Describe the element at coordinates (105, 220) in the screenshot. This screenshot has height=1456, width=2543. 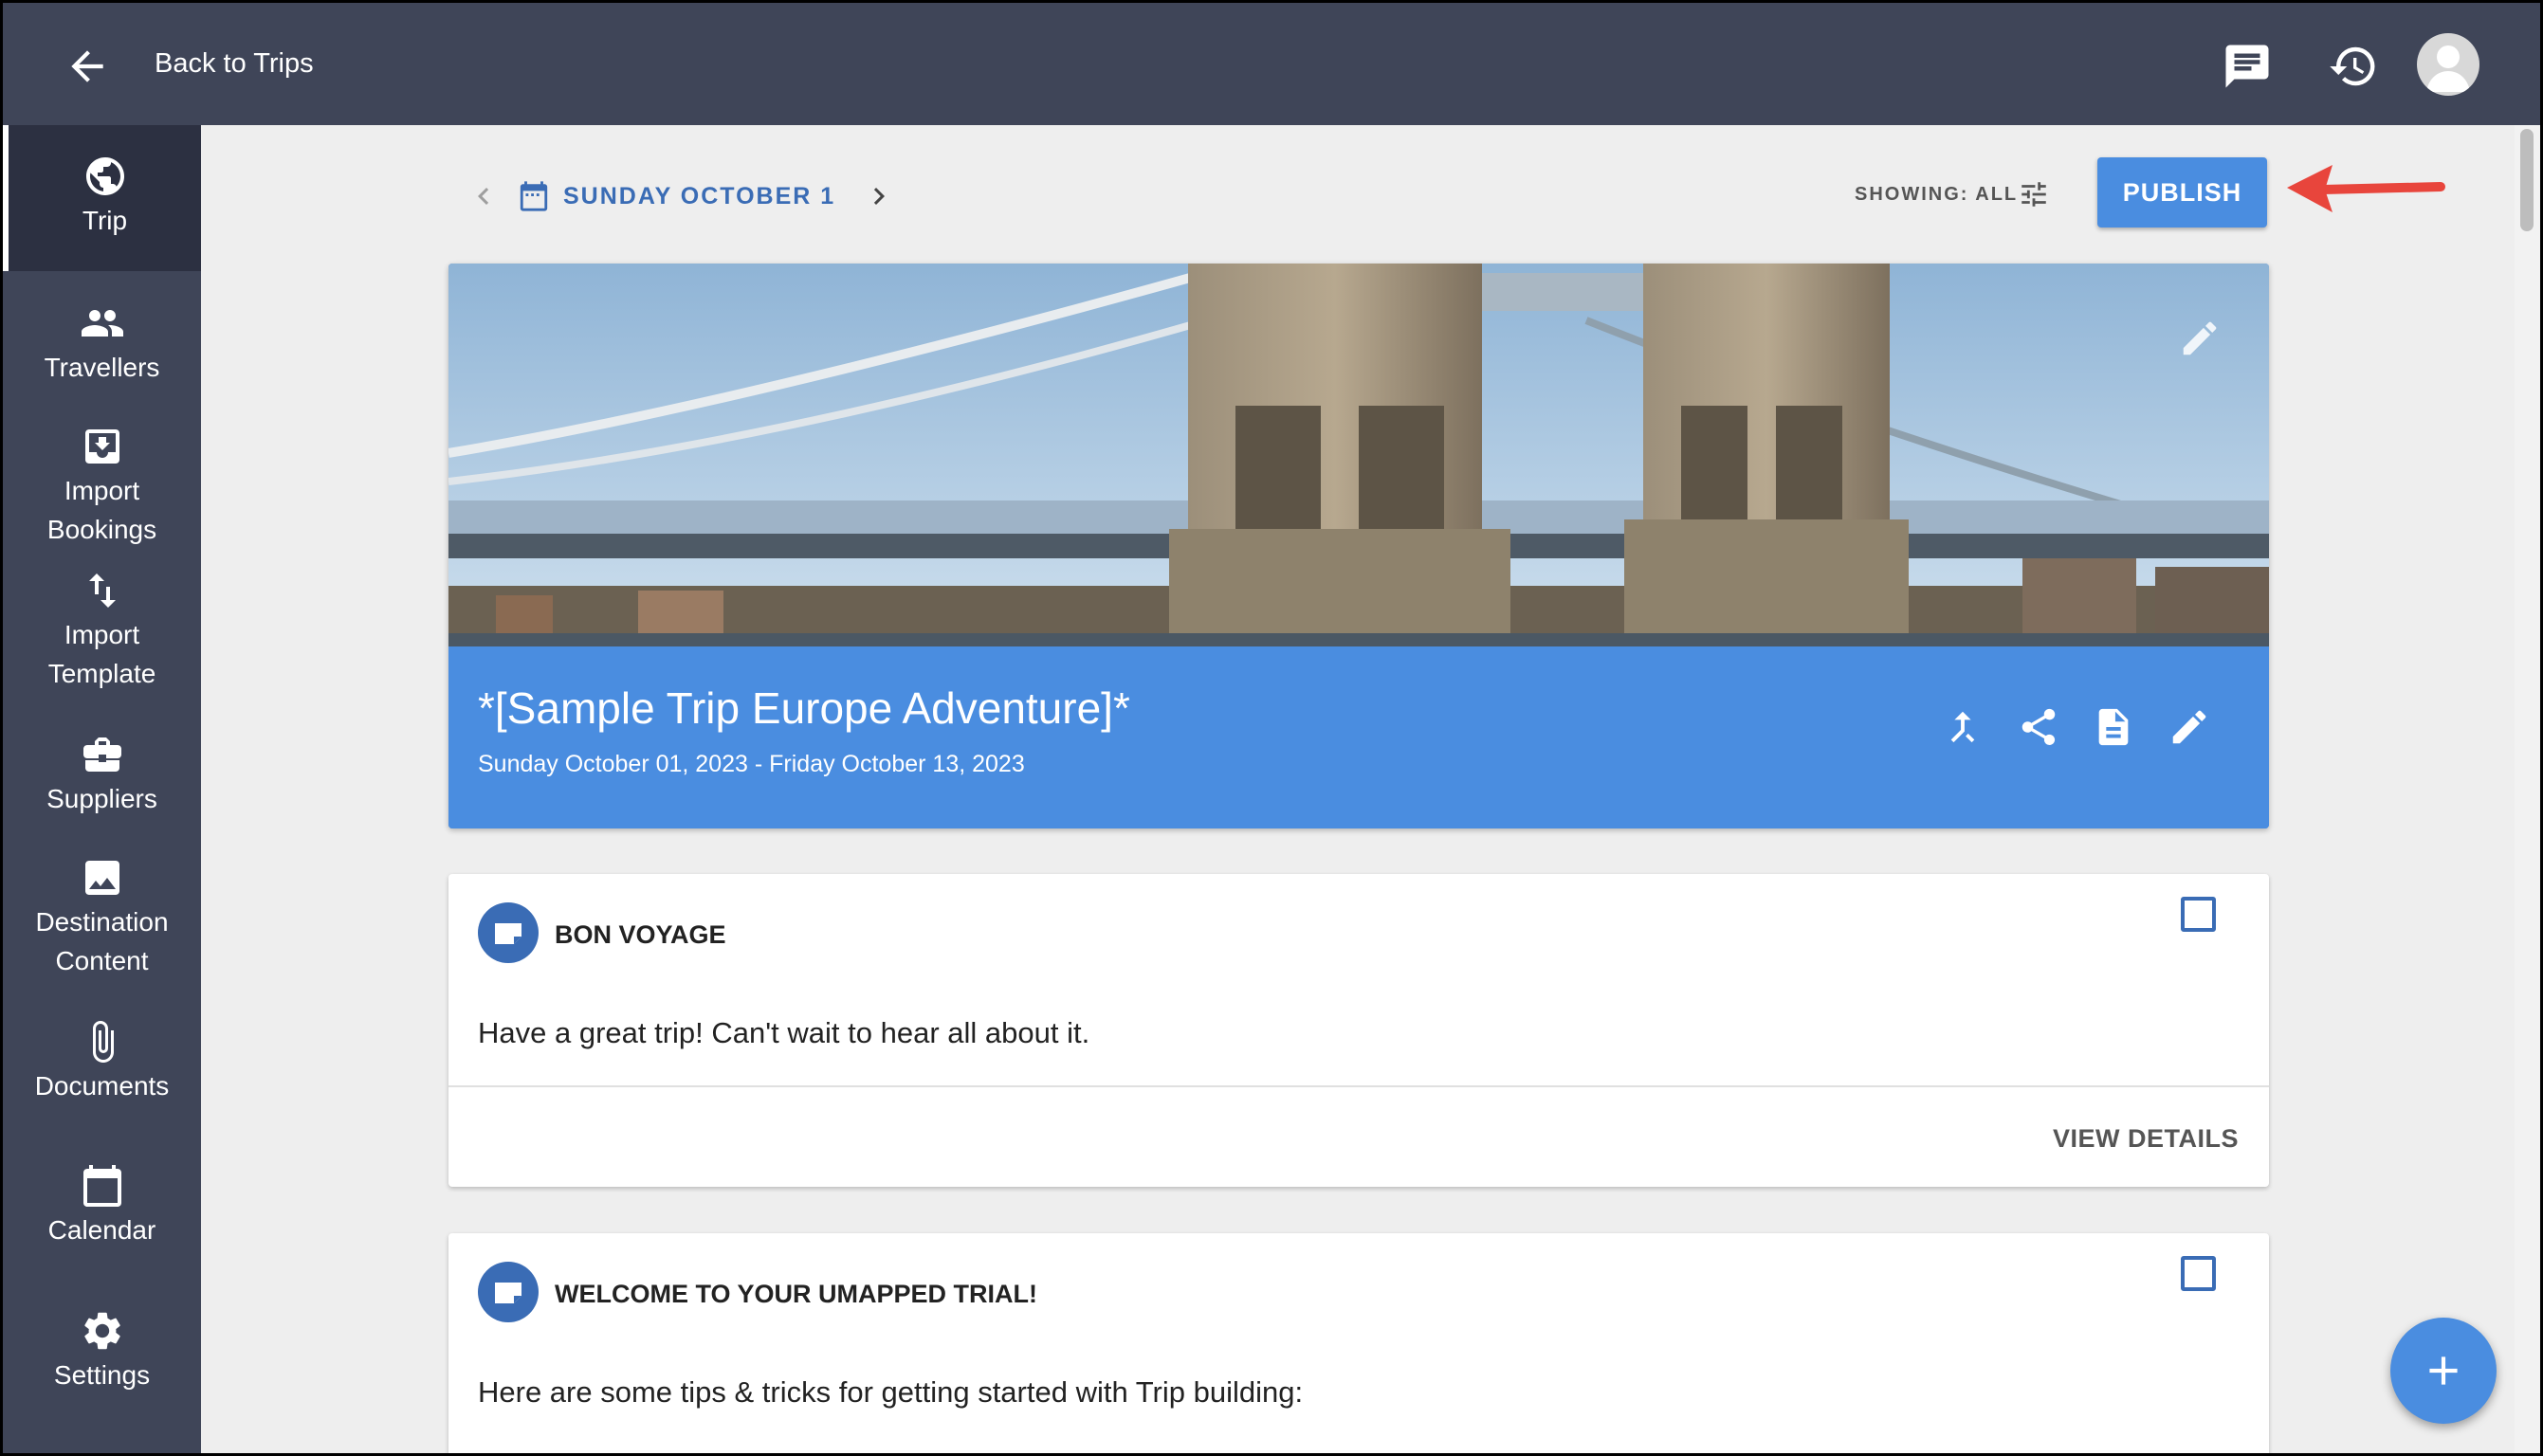
I see `sidebar-item-label: Trip` at that location.